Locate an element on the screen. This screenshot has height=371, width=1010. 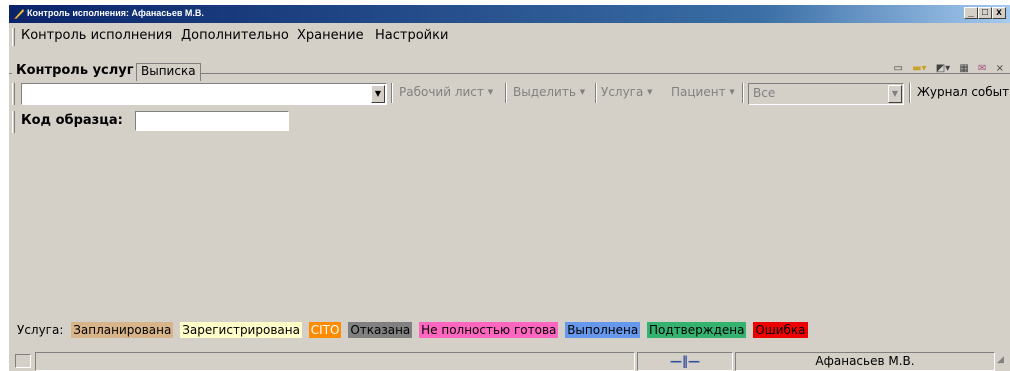
tab-strip: Контроль услуг Выписка ▭ ▬▾ ◩▾ ▦ ✉ × is located at coordinates (509, 66).